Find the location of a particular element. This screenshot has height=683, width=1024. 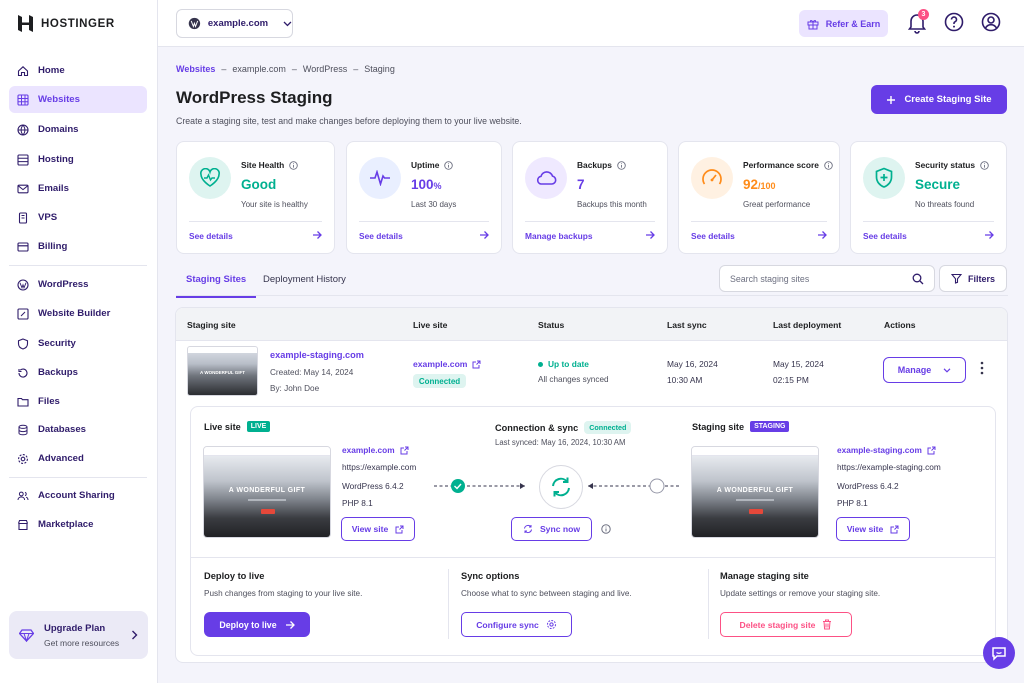

sidebar-item-hosting: Hosting is located at coordinates (78, 159).